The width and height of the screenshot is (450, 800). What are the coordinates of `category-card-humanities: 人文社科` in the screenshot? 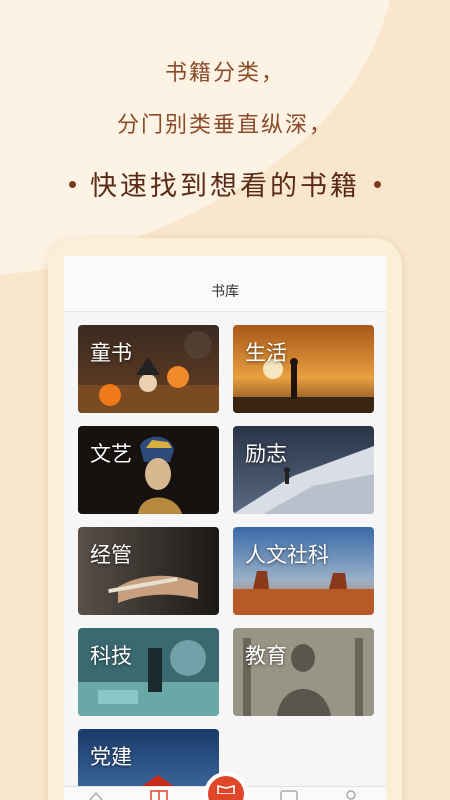 It's located at (303, 571).